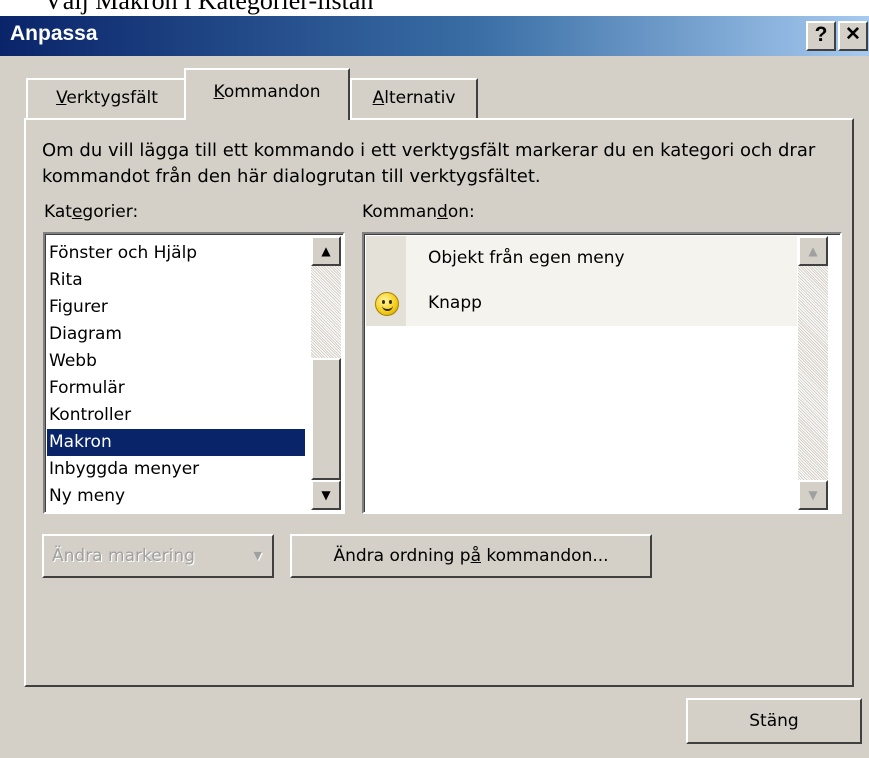 This screenshot has height=758, width=869. Describe the element at coordinates (272, 92) in the screenshot. I see `tab-kommandon-label: ommandon` at that location.